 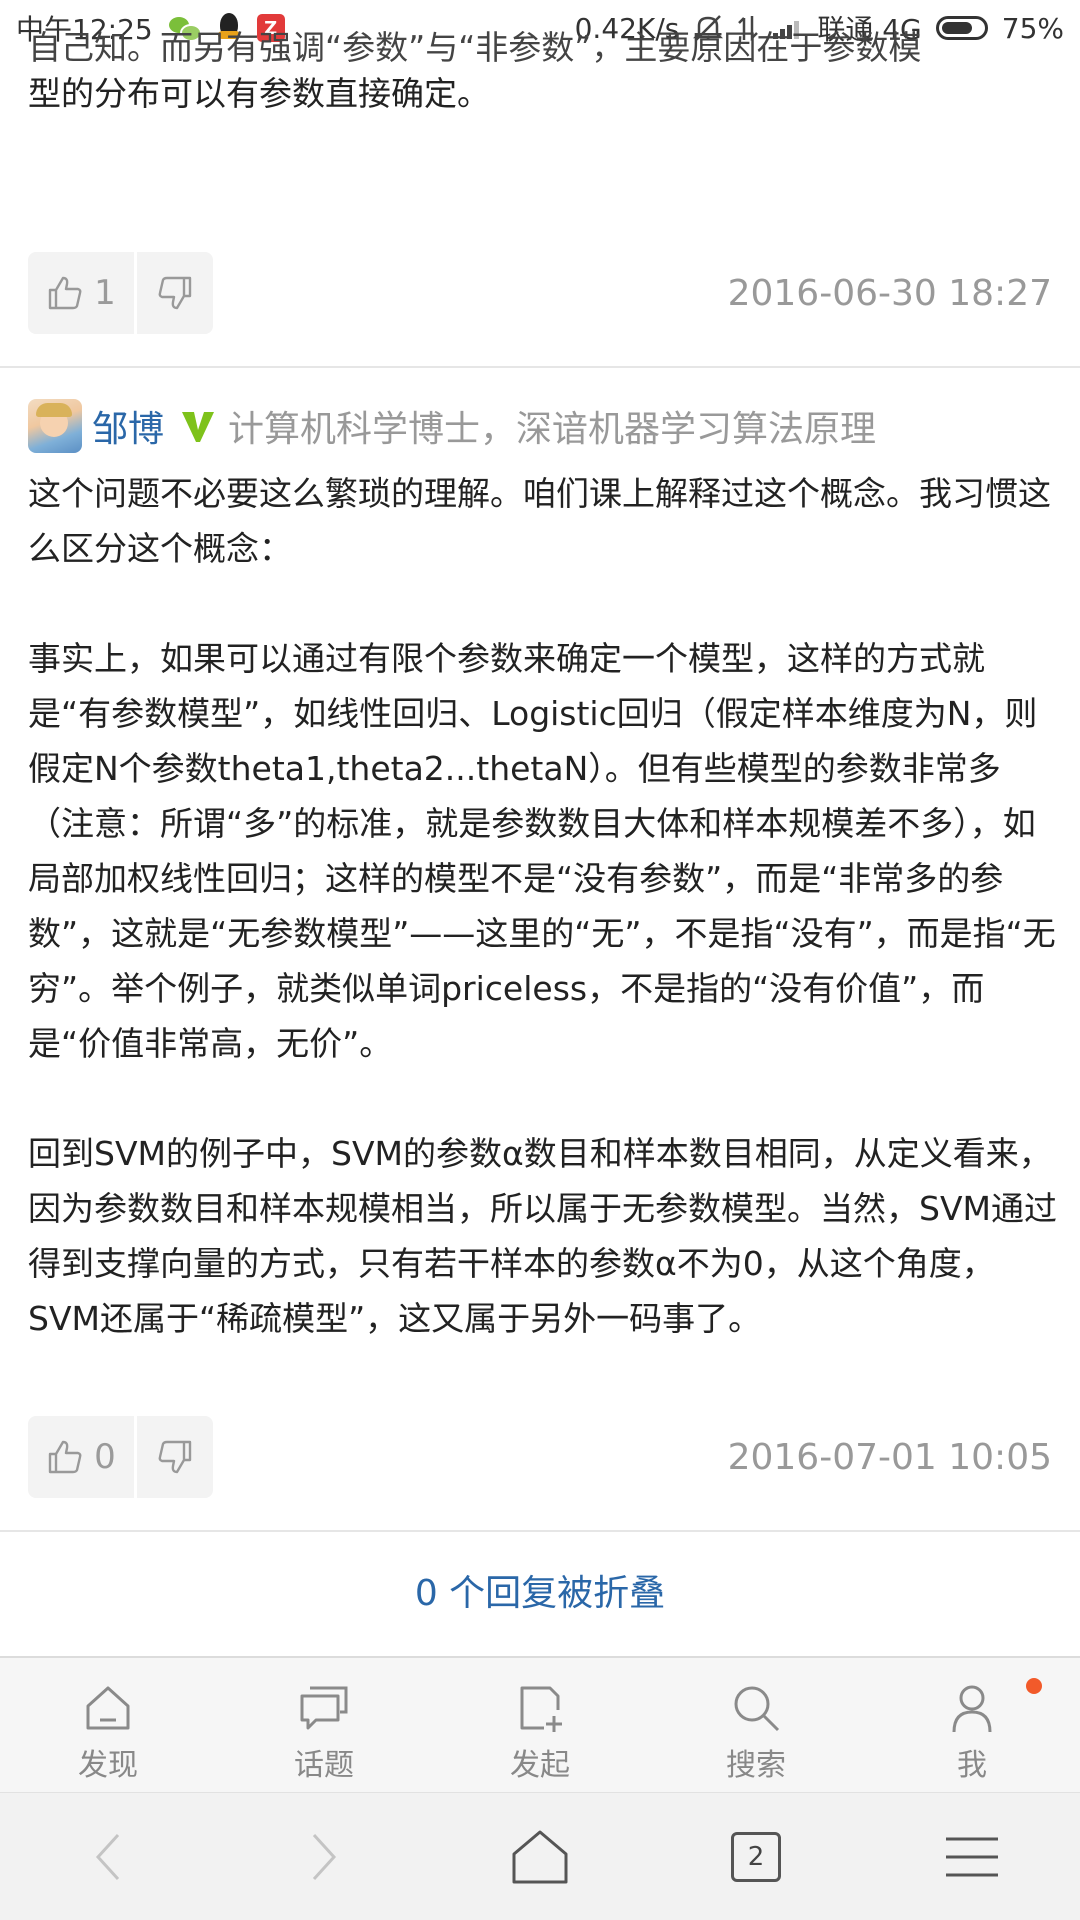 I want to click on vote-group: 1, so click(x=120, y=293).